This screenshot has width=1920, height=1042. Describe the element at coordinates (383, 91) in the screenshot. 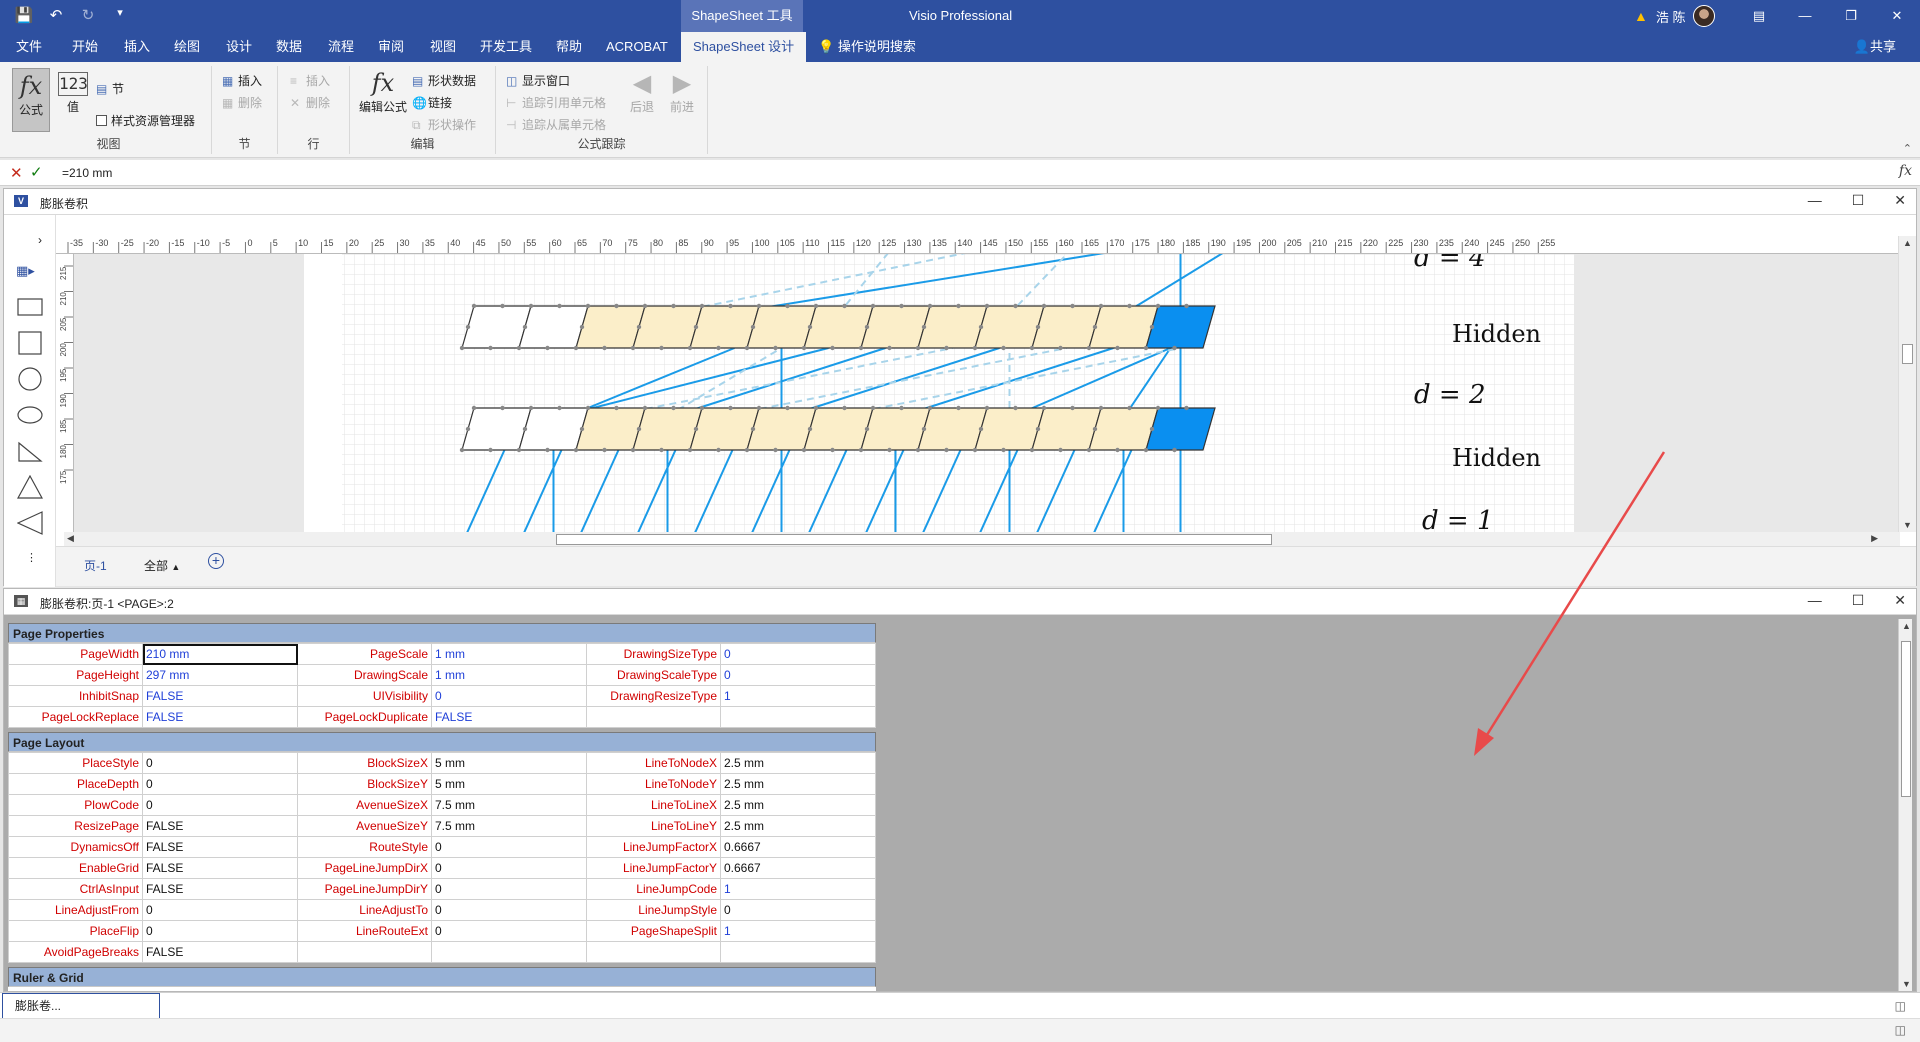

I see `edit-formula-button: fx 编辑公式` at that location.